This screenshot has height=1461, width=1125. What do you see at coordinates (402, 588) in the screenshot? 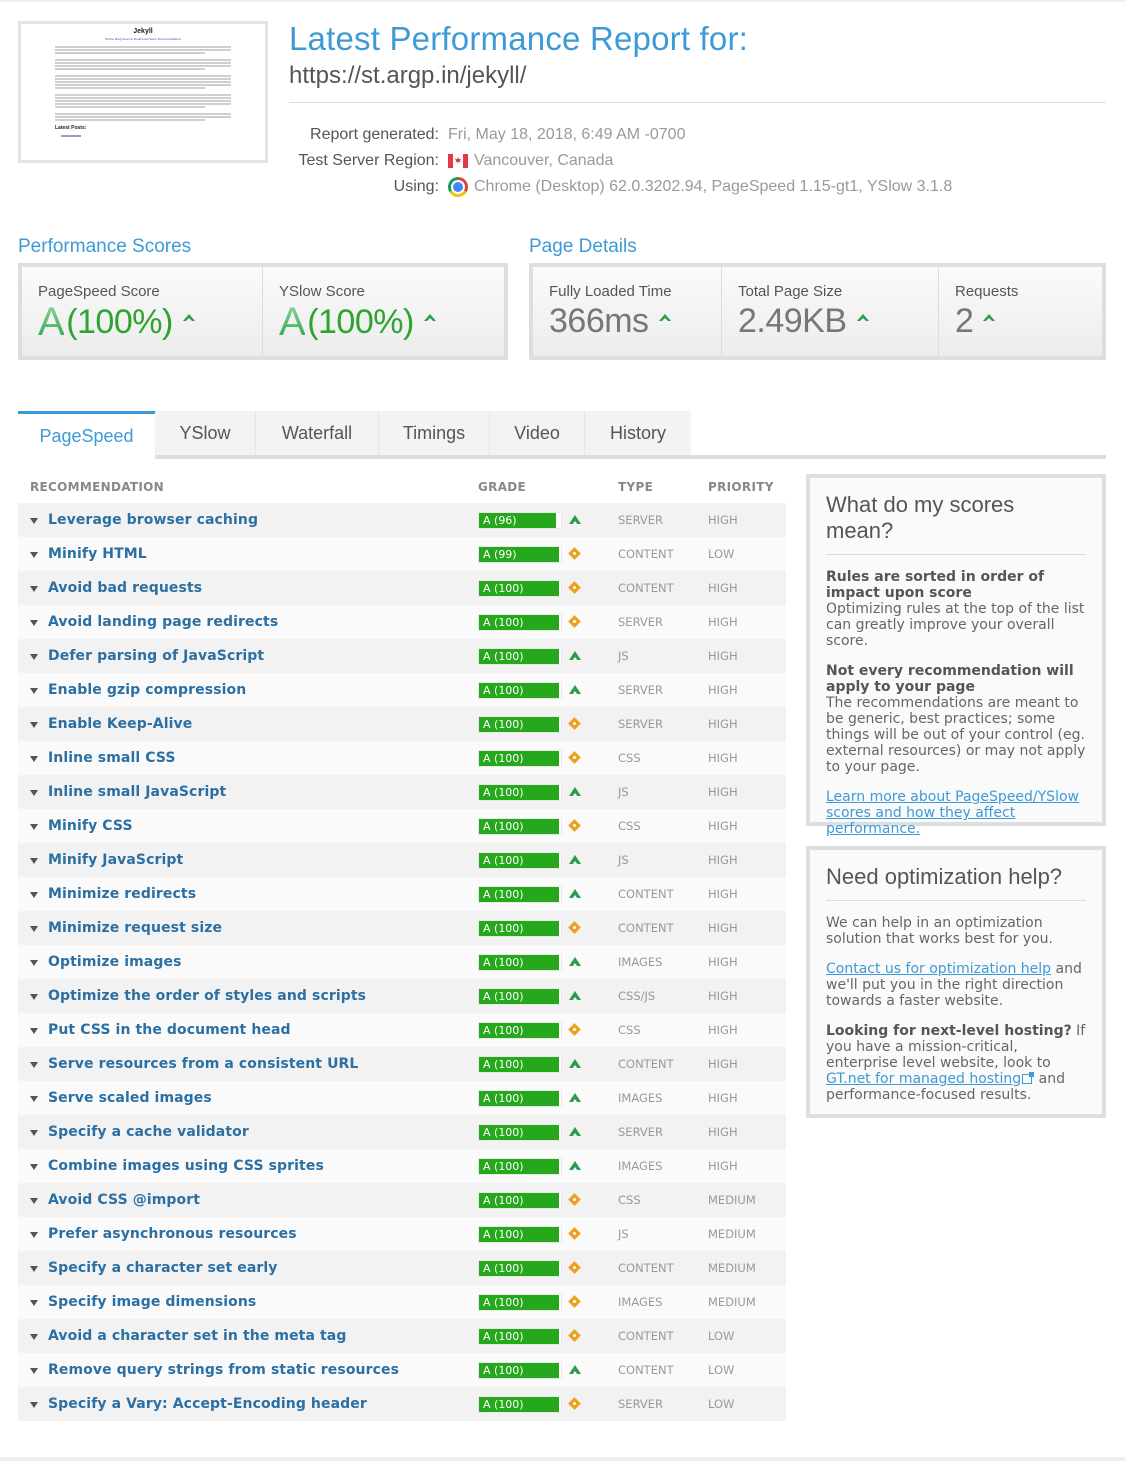
I see `table-row: Avoid bad requests A (100) CONTENT HIGH` at bounding box center [402, 588].